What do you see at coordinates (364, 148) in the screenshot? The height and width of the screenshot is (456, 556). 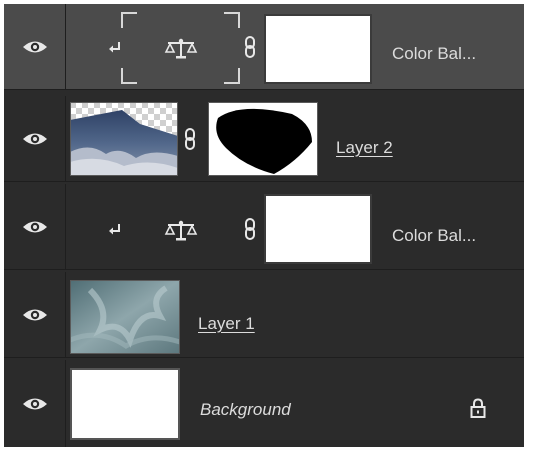 I see `layer-name: Layer 2` at bounding box center [364, 148].